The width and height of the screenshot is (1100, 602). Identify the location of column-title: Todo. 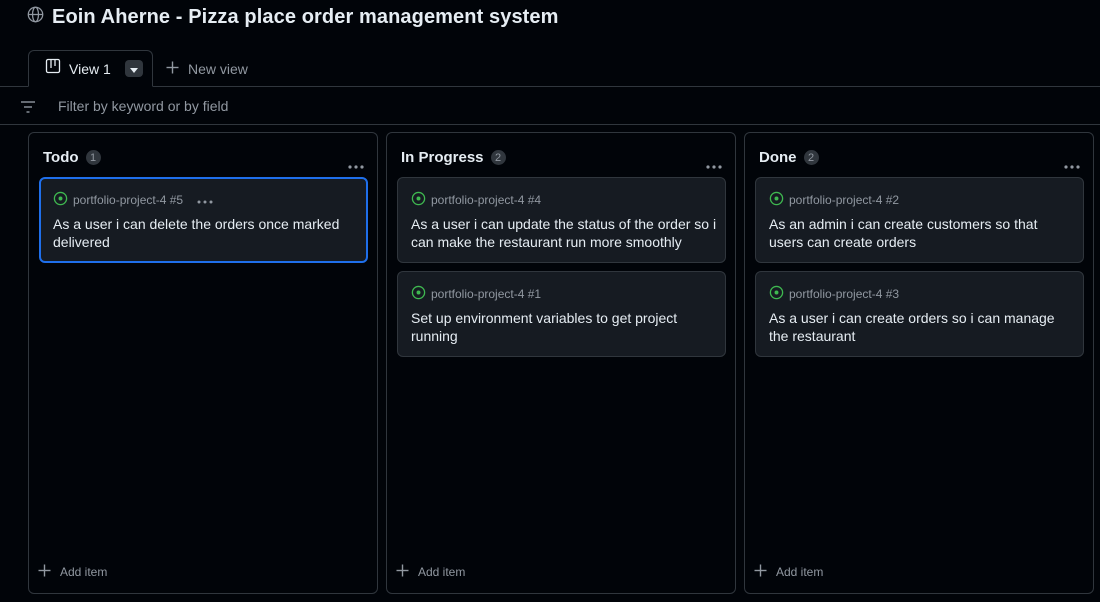
(61, 157).